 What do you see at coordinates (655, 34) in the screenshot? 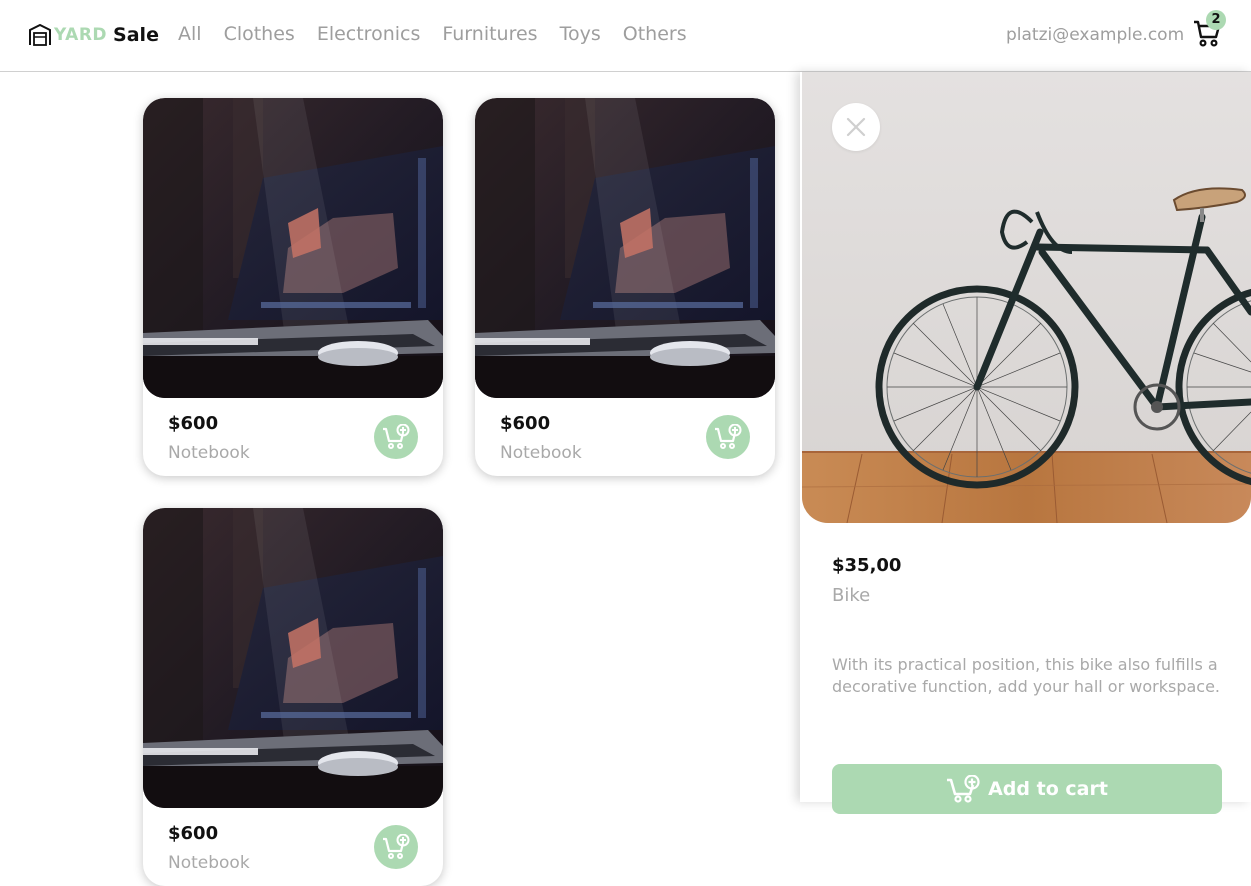
I see `nav-link-others: Others` at bounding box center [655, 34].